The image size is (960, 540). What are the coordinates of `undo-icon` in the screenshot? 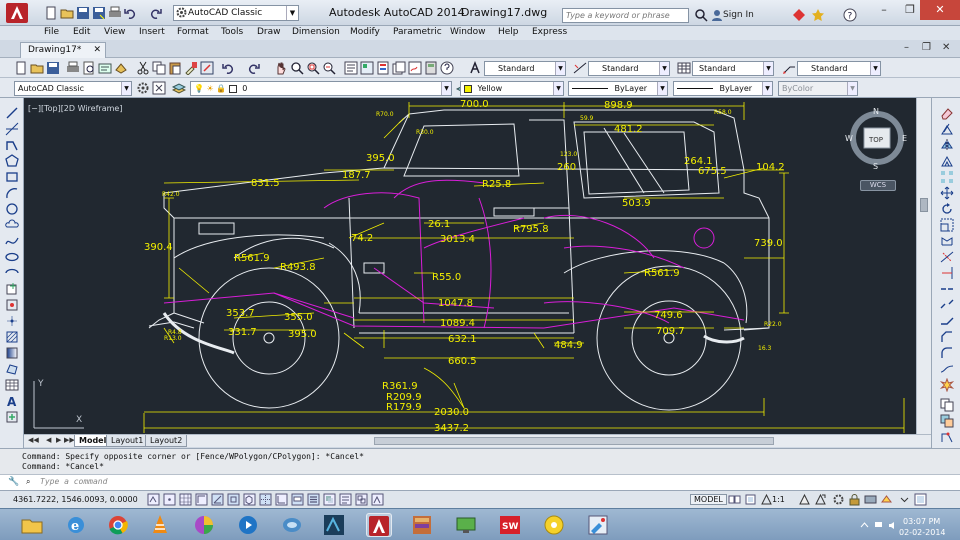 It's located at (229, 68).